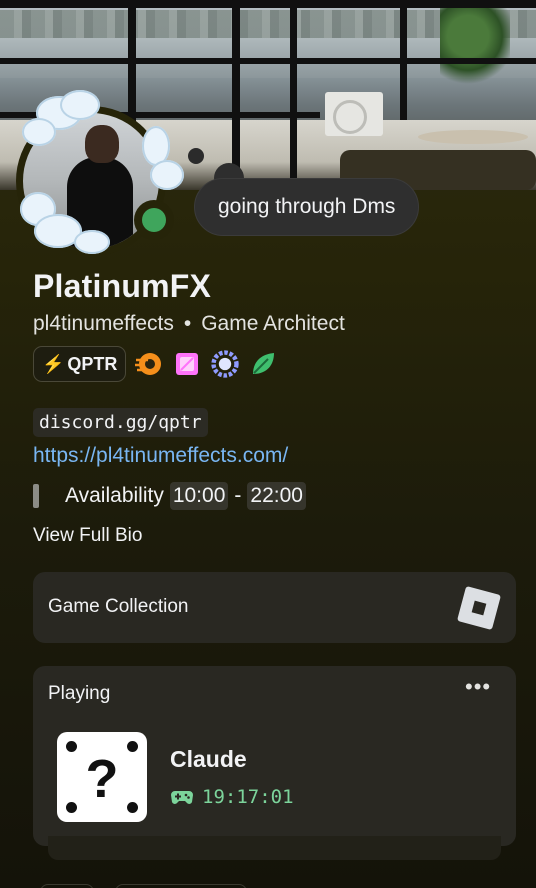 The width and height of the screenshot is (536, 888). Describe the element at coordinates (199, 496) in the screenshot. I see `availability-from: 10:00` at that location.